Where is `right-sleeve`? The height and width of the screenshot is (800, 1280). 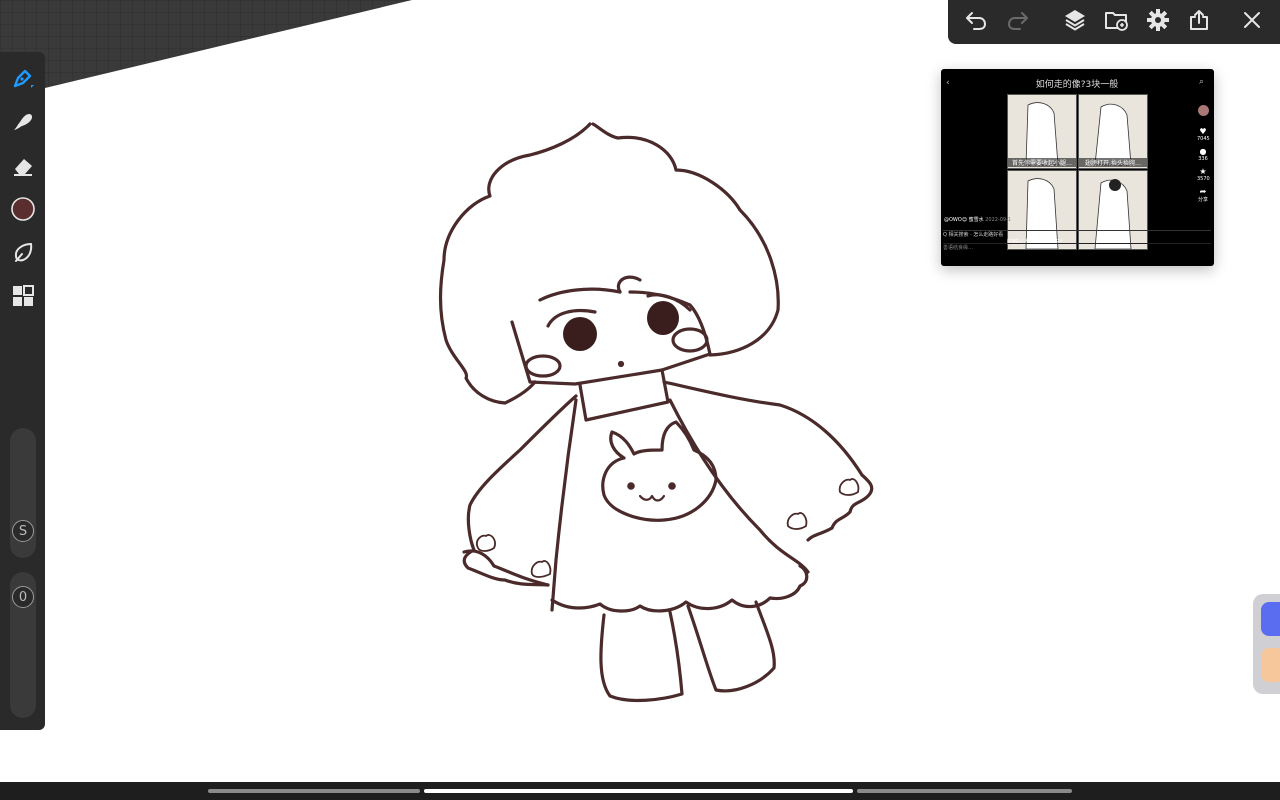 right-sleeve is located at coordinates (768, 461).